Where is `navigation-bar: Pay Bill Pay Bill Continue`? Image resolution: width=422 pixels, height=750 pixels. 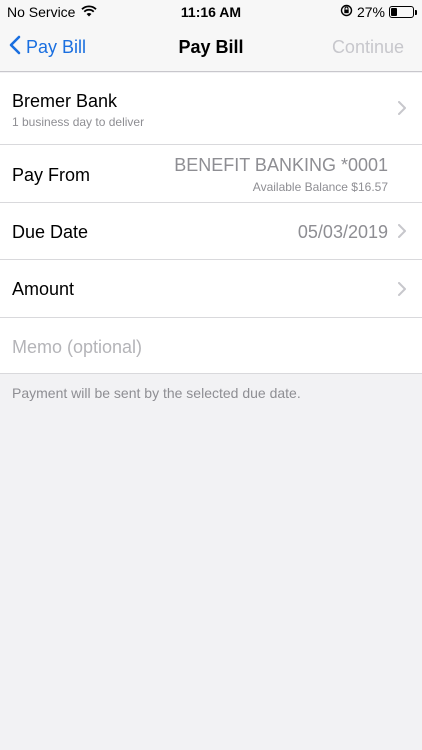
navigation-bar: Pay Bill Pay Bill Continue is located at coordinates (211, 48).